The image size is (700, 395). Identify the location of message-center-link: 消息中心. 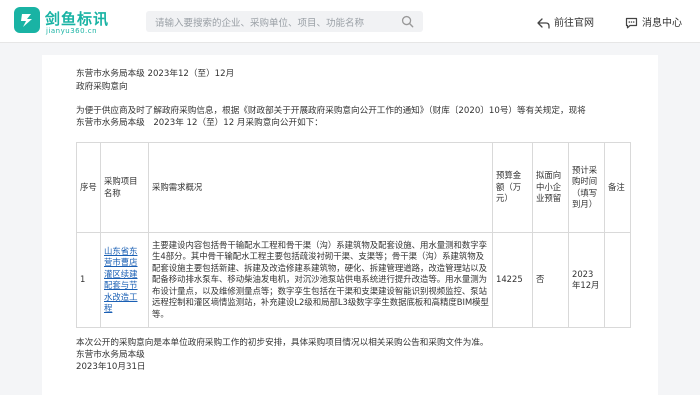
(653, 21).